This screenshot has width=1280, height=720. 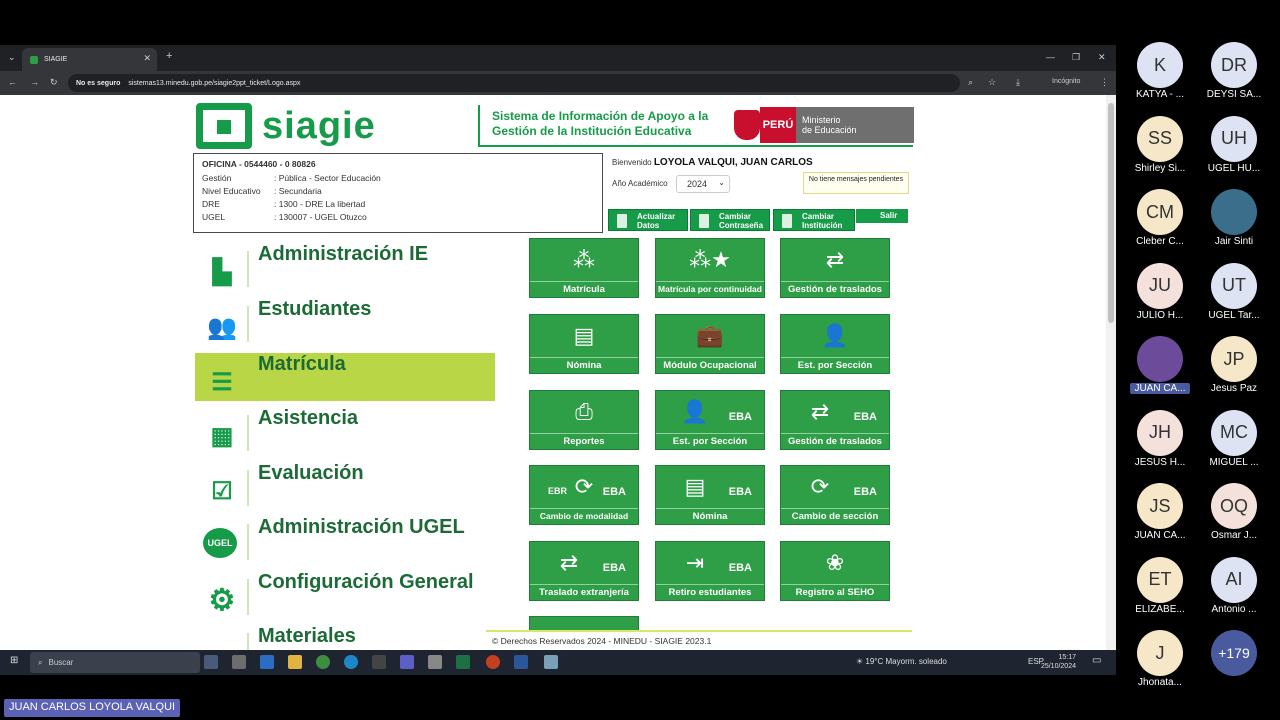 What do you see at coordinates (710, 571) in the screenshot?
I see `tile-retiro-estudiantes: ⇥ EBA Retiro estudiantes` at bounding box center [710, 571].